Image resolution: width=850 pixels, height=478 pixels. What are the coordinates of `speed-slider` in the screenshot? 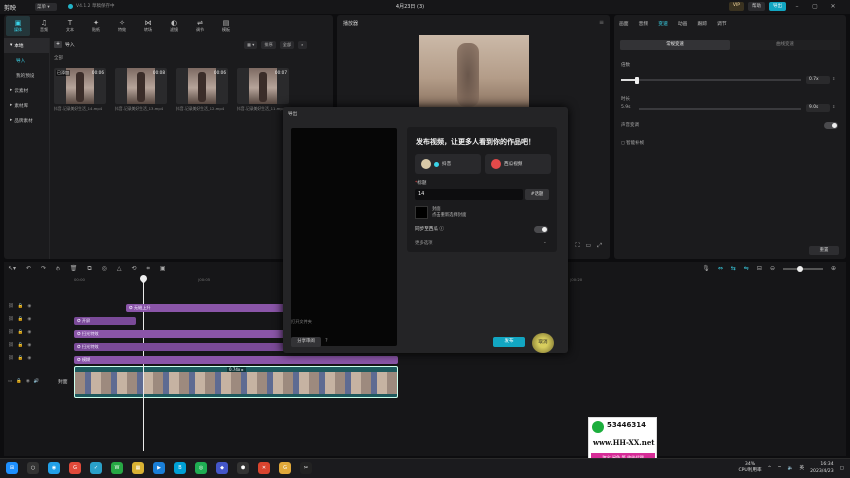 It's located at (711, 80).